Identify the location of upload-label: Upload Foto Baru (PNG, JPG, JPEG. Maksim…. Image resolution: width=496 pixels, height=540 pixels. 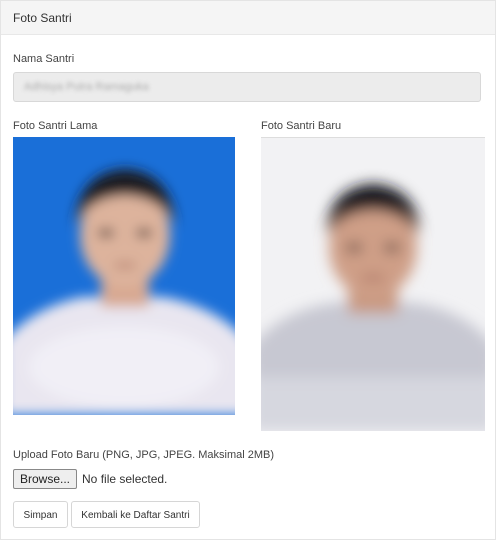
(144, 455).